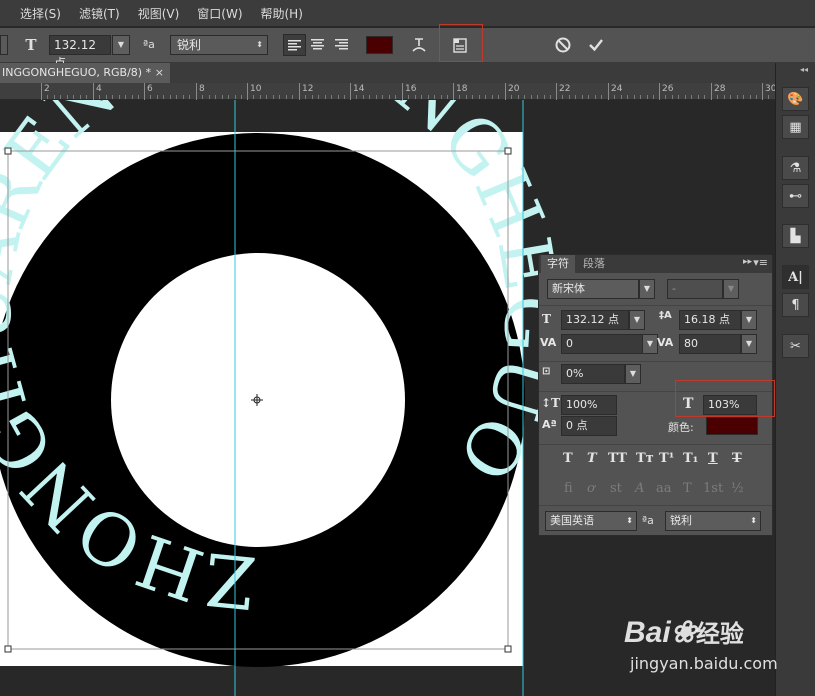 The image size is (815, 696). What do you see at coordinates (749, 344) in the screenshot?
I see `tracking-dropdown: ▼` at bounding box center [749, 344].